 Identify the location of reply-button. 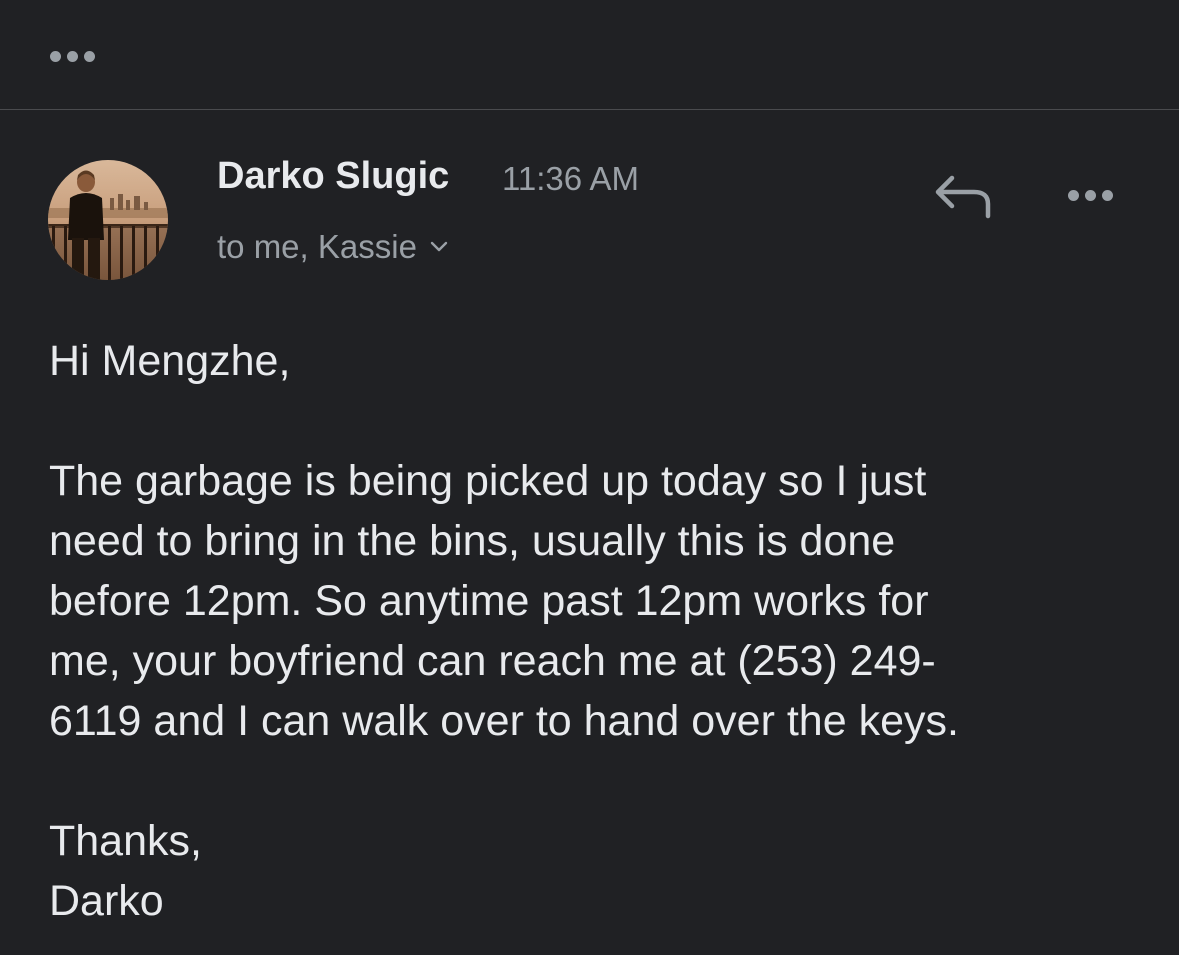
(962, 195).